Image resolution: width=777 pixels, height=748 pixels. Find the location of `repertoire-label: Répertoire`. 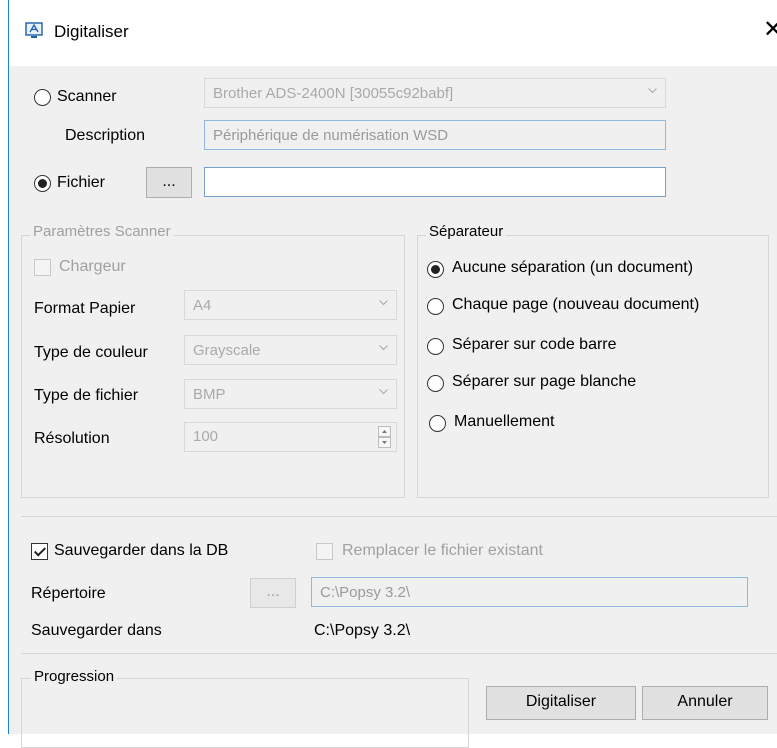

repertoire-label: Répertoire is located at coordinates (68, 593).